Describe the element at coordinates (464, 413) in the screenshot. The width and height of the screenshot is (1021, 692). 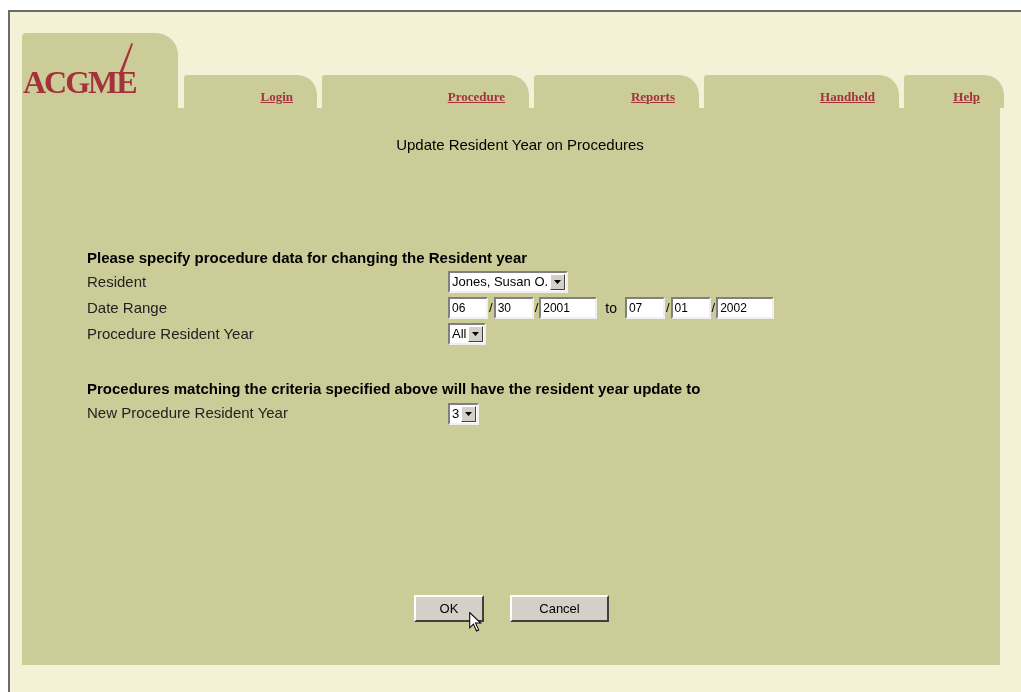
I see `dropdown: 3` at that location.